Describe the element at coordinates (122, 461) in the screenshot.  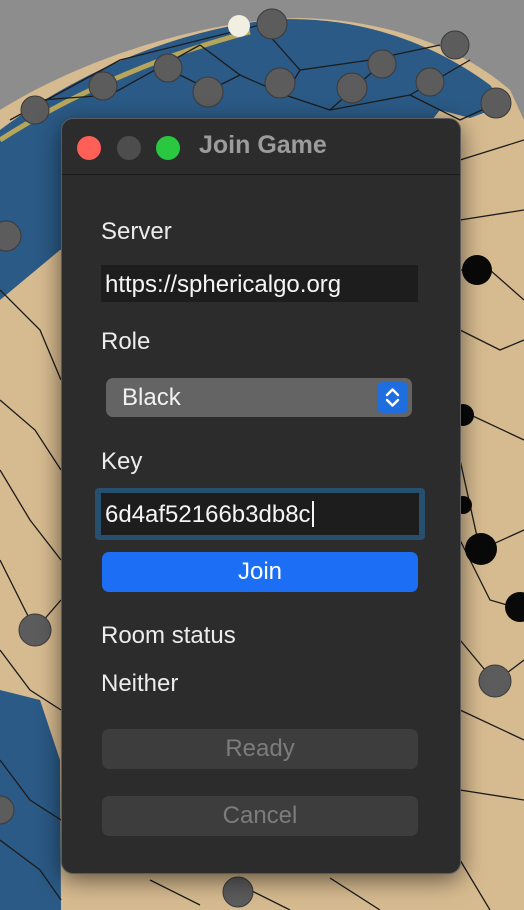
I see `key-label: Key` at that location.